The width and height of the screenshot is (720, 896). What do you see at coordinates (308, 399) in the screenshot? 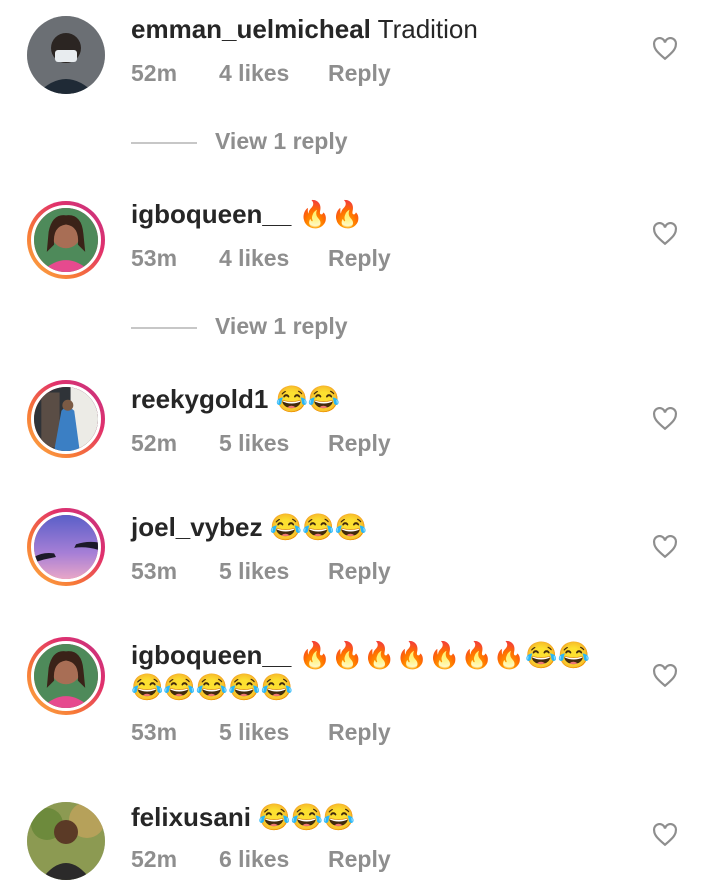
I see `comment-text: 😂😂` at bounding box center [308, 399].